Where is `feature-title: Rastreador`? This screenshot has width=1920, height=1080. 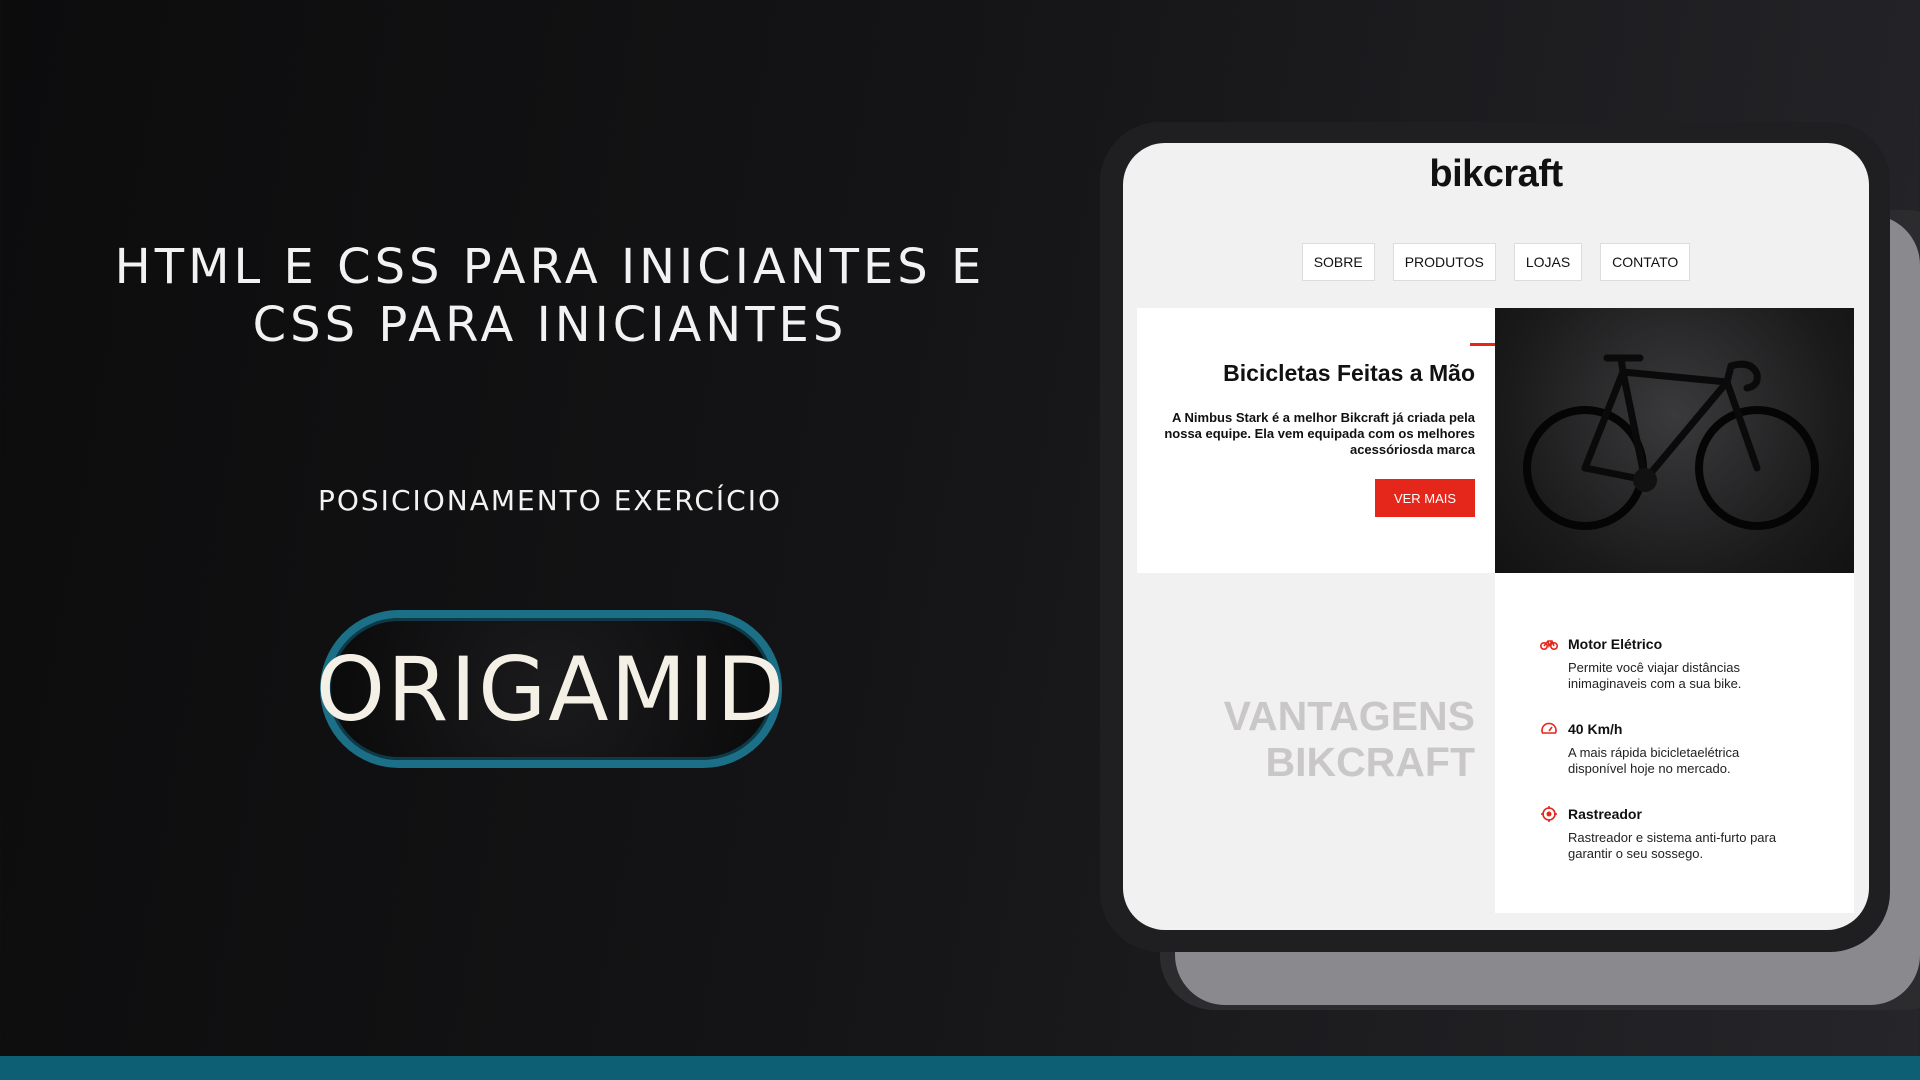 feature-title: Rastreador is located at coordinates (1605, 814).